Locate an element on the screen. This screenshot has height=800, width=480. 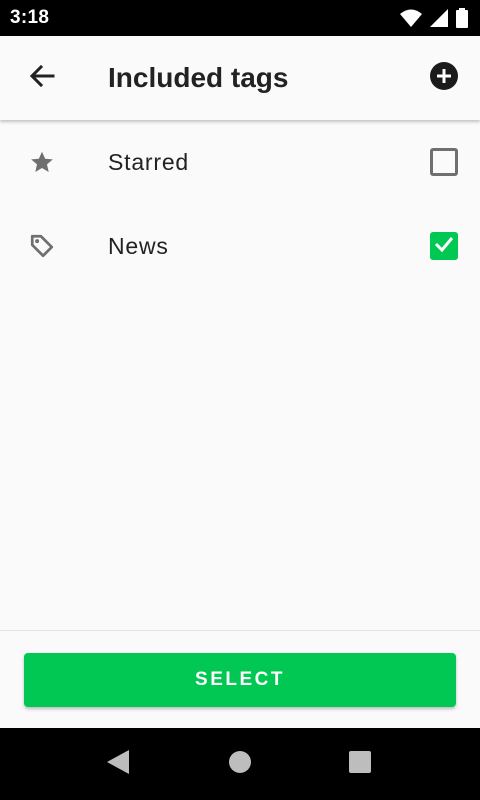
tag-label: Starred is located at coordinates (149, 162).